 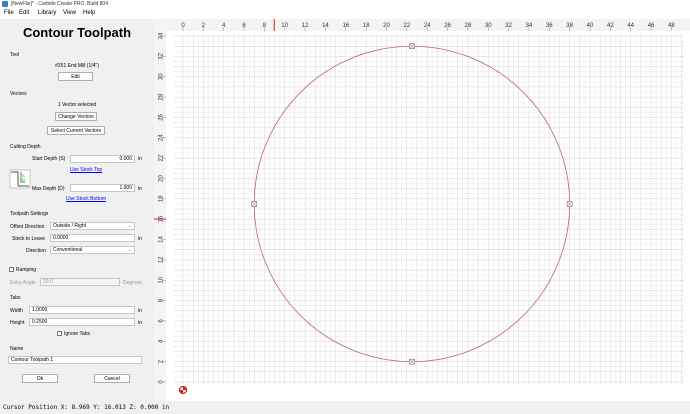 What do you see at coordinates (29, 239) in the screenshot?
I see `stock-to-leave-label: Stock to Leave` at bounding box center [29, 239].